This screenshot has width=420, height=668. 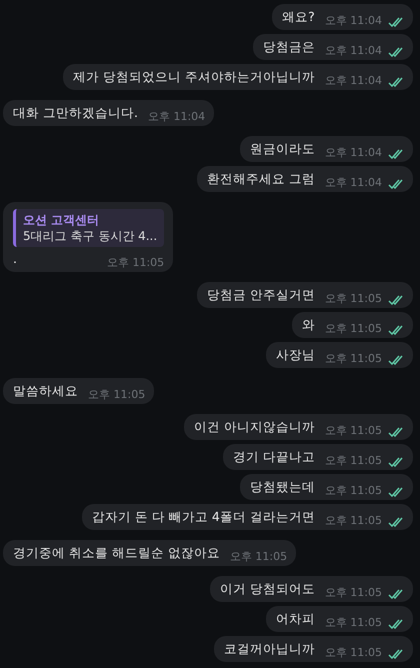 What do you see at coordinates (295, 619) in the screenshot?
I see `message-text: 어차피` at bounding box center [295, 619].